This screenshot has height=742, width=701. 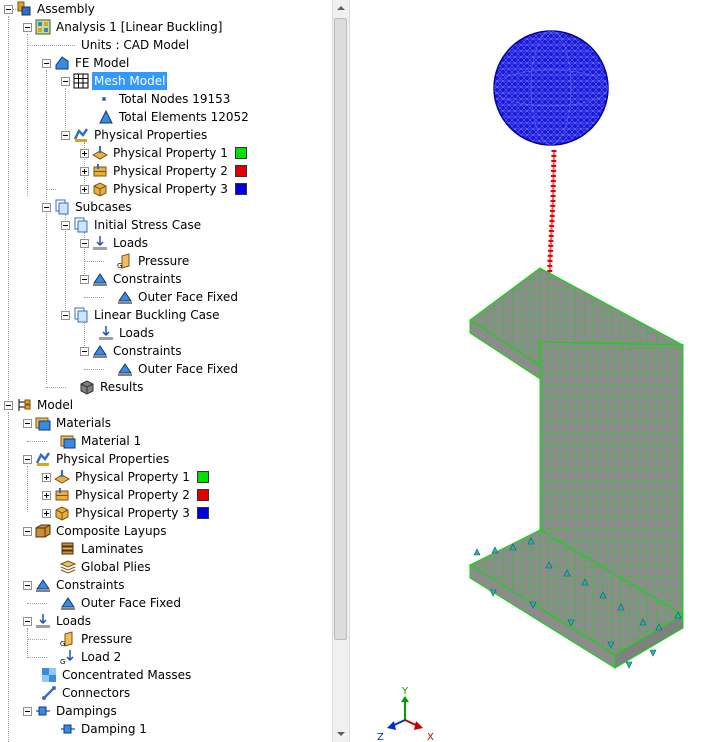 I want to click on tree-item-loads-buckling: Loads, so click(x=127, y=333).